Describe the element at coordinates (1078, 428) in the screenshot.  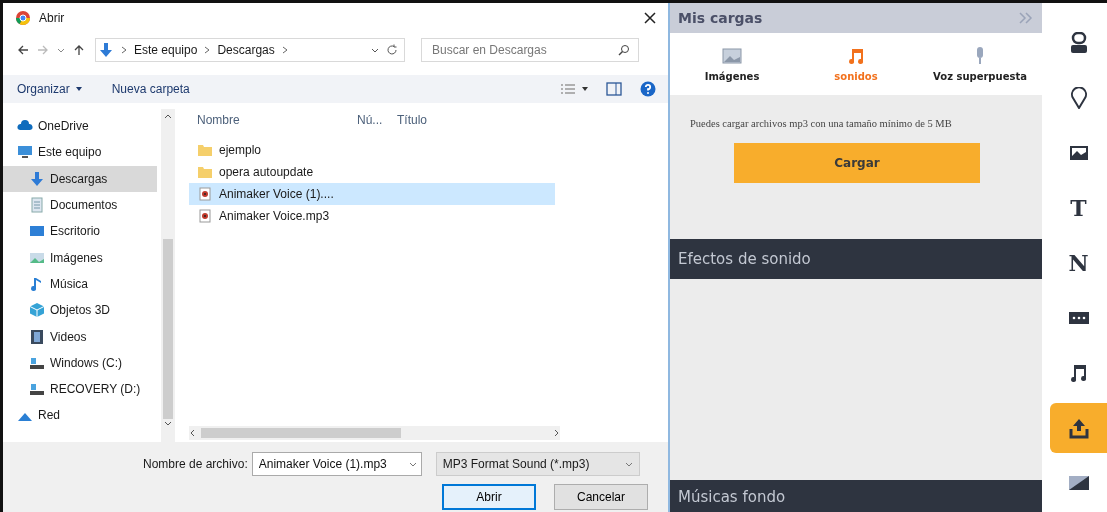
I see `upload-tool-icon` at that location.